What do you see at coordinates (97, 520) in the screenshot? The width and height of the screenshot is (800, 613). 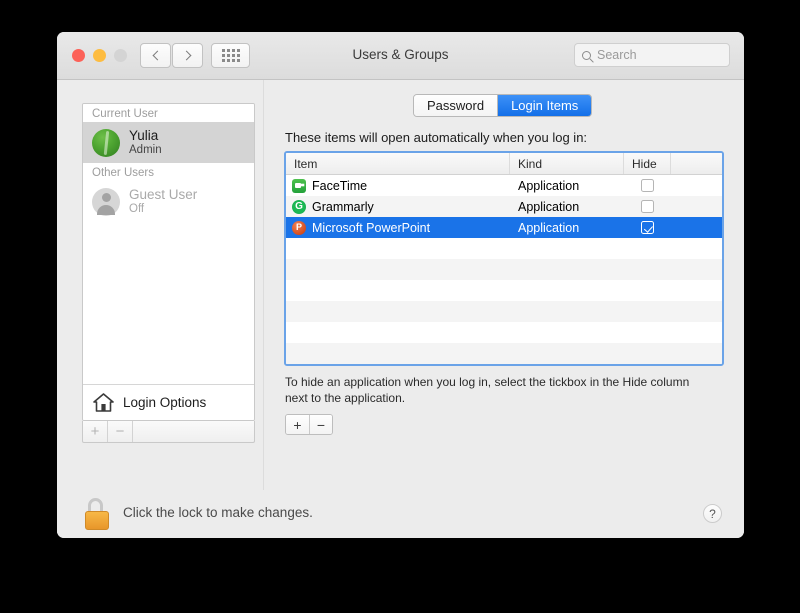 I see `padlock-body` at bounding box center [97, 520].